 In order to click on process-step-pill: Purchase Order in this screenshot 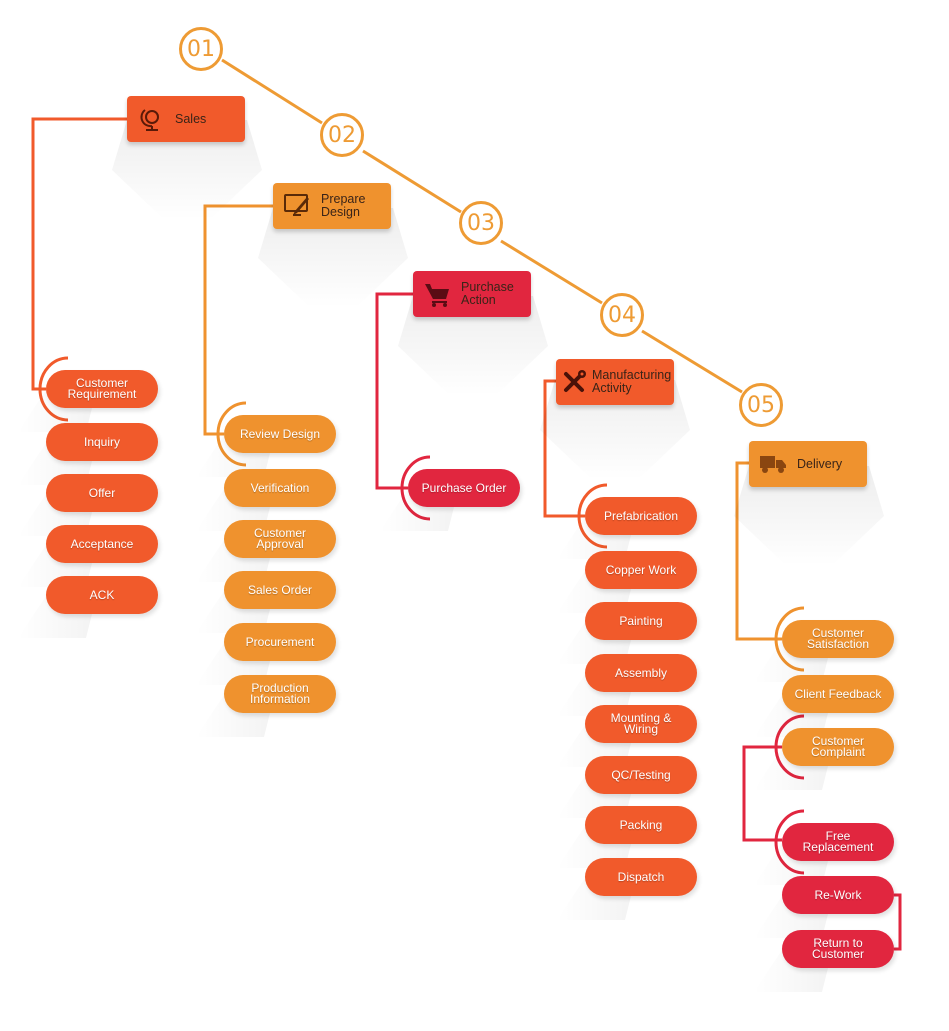, I will do `click(464, 488)`.